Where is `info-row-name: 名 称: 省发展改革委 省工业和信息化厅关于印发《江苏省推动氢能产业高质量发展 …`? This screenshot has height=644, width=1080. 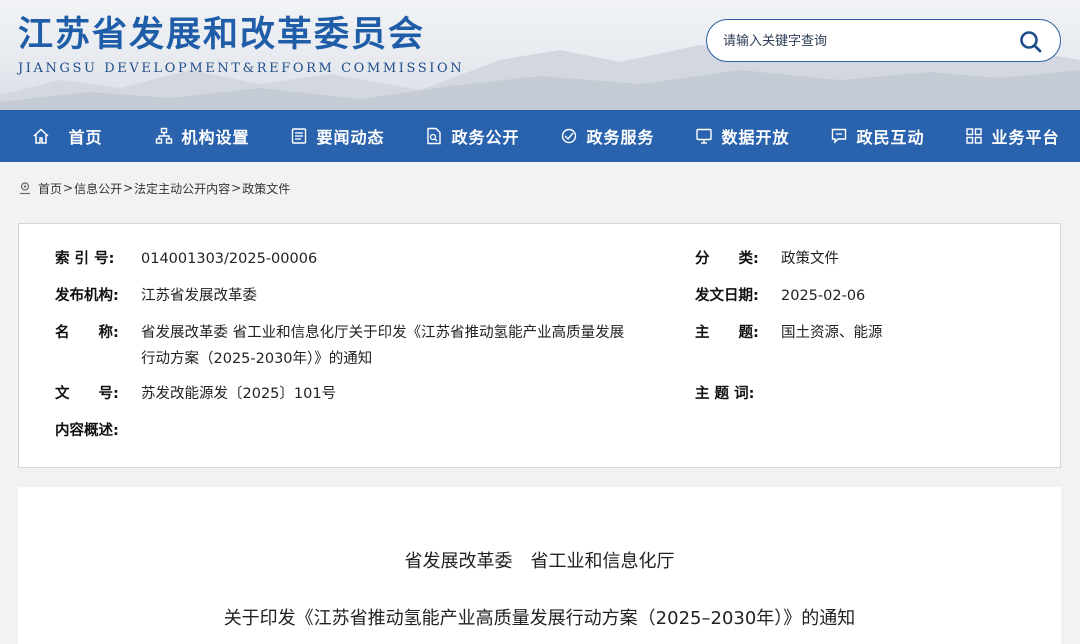
info-row-name: 名 称: 省发展改革委 省工业和信息化厅关于印发《江苏省推动氢能产业高质量发展 … is located at coordinates (540, 346).